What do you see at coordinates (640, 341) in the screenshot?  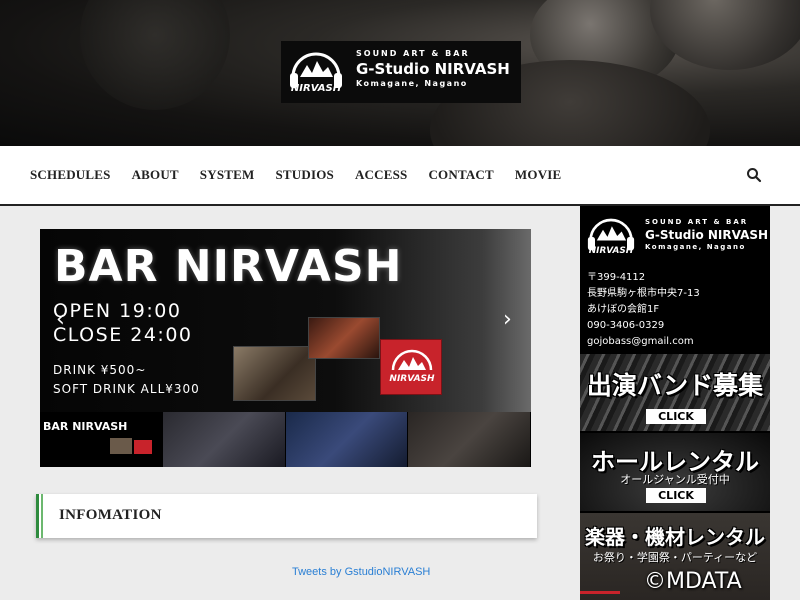 I see `email-address: gojobass@gmail.com` at bounding box center [640, 341].